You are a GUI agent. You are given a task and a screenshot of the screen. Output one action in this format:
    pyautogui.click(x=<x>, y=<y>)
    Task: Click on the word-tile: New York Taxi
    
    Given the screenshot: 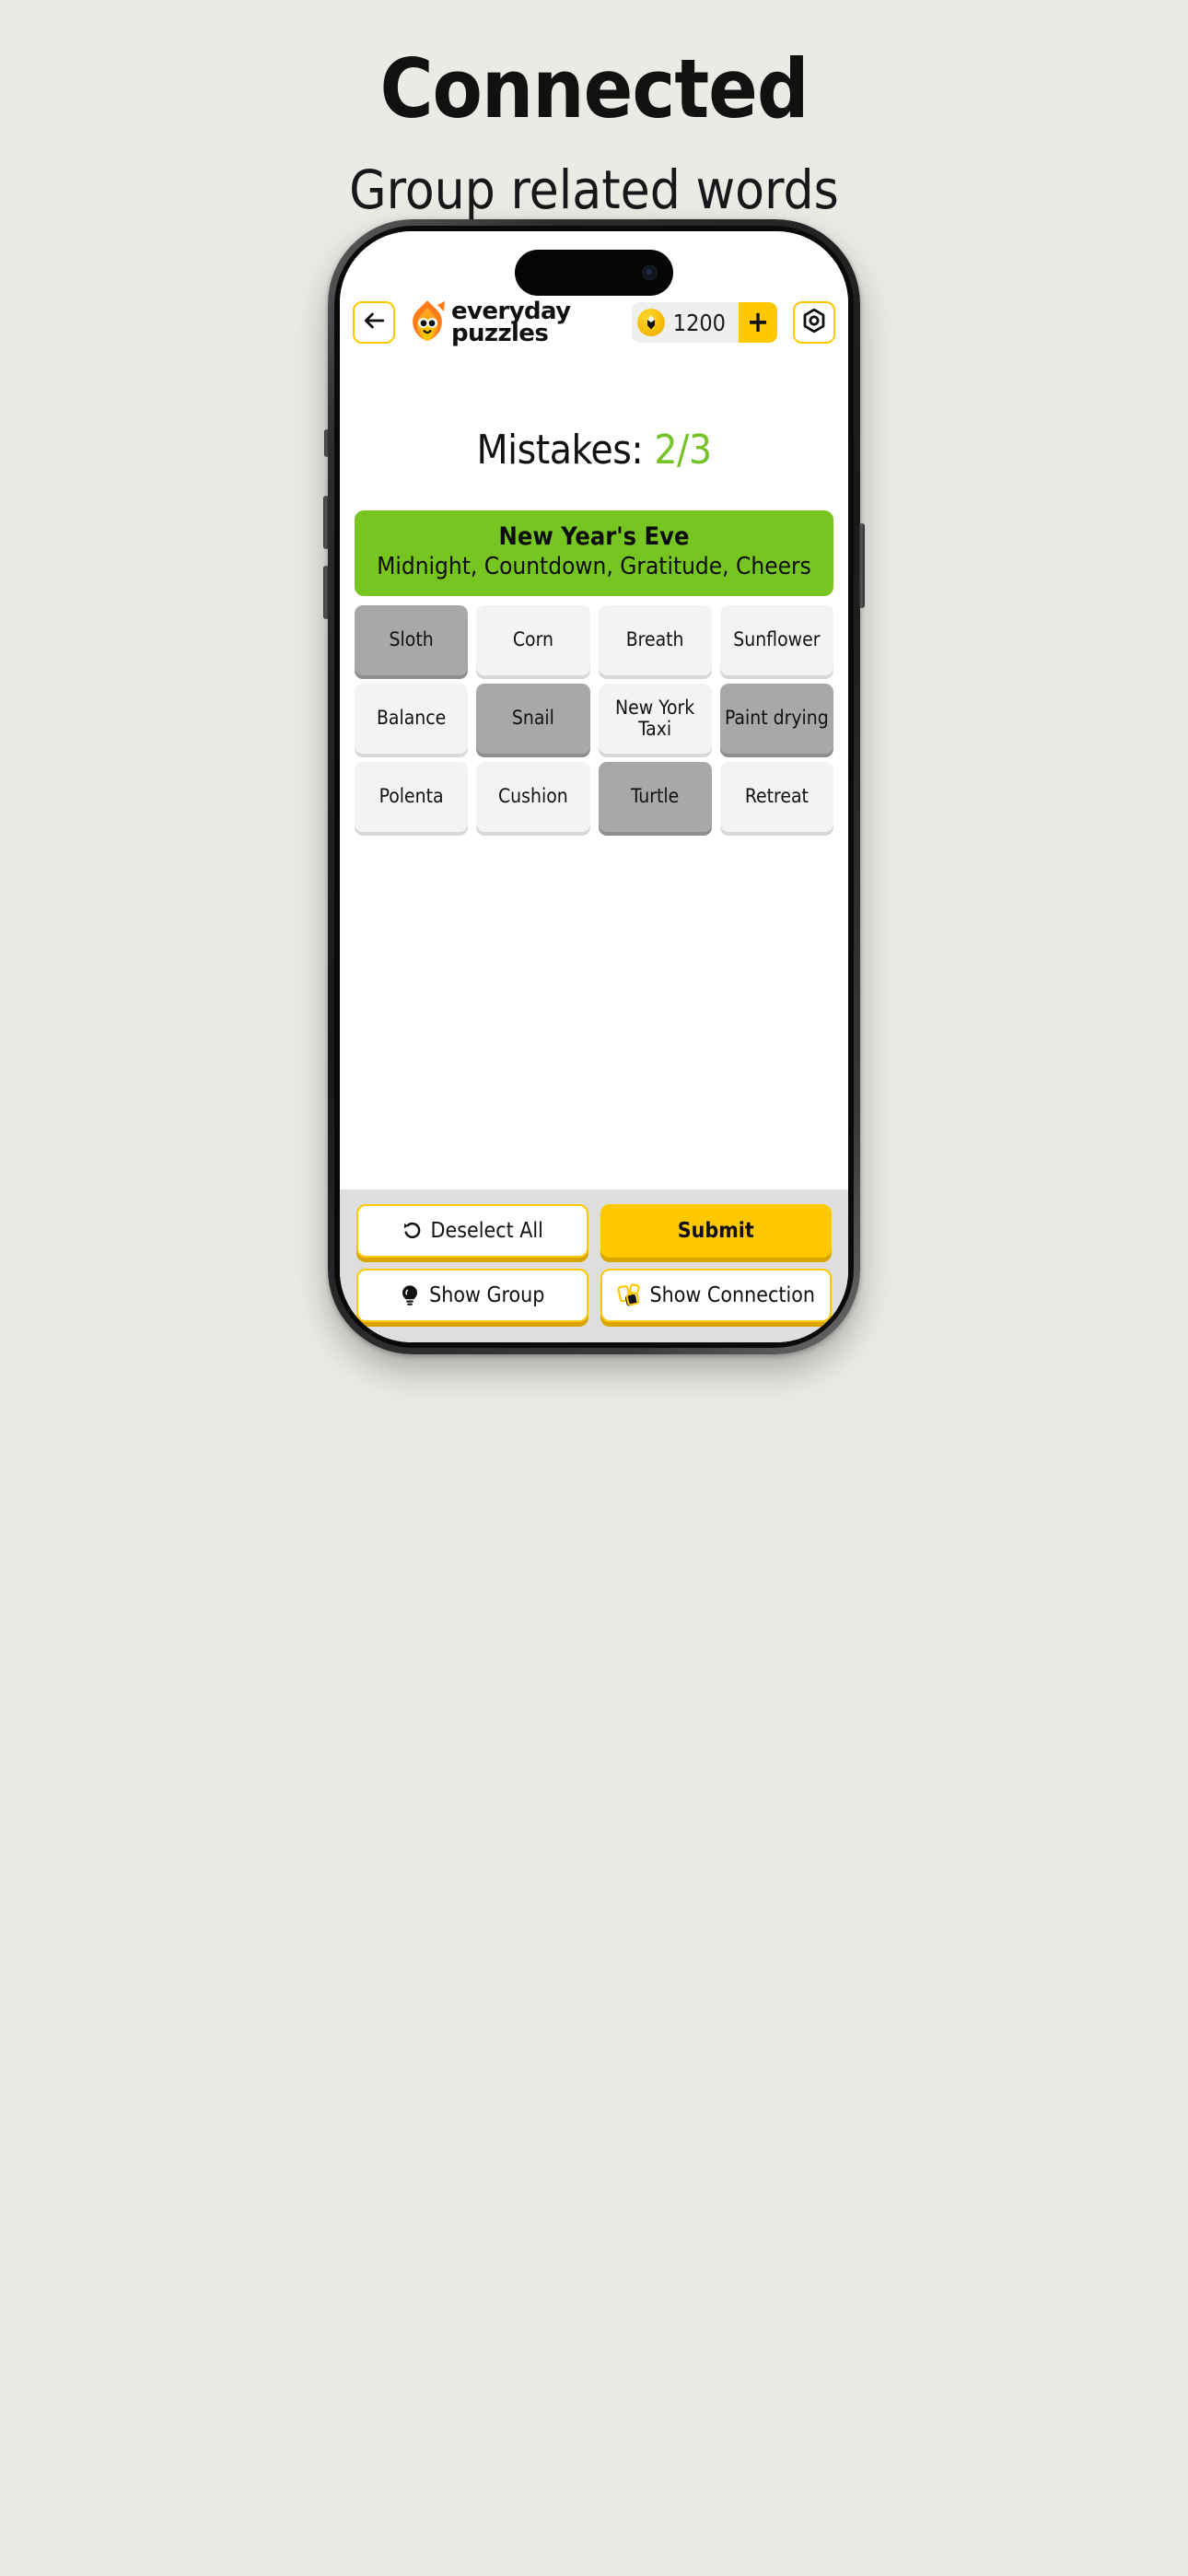 What is the action you would take?
    pyautogui.click(x=655, y=720)
    